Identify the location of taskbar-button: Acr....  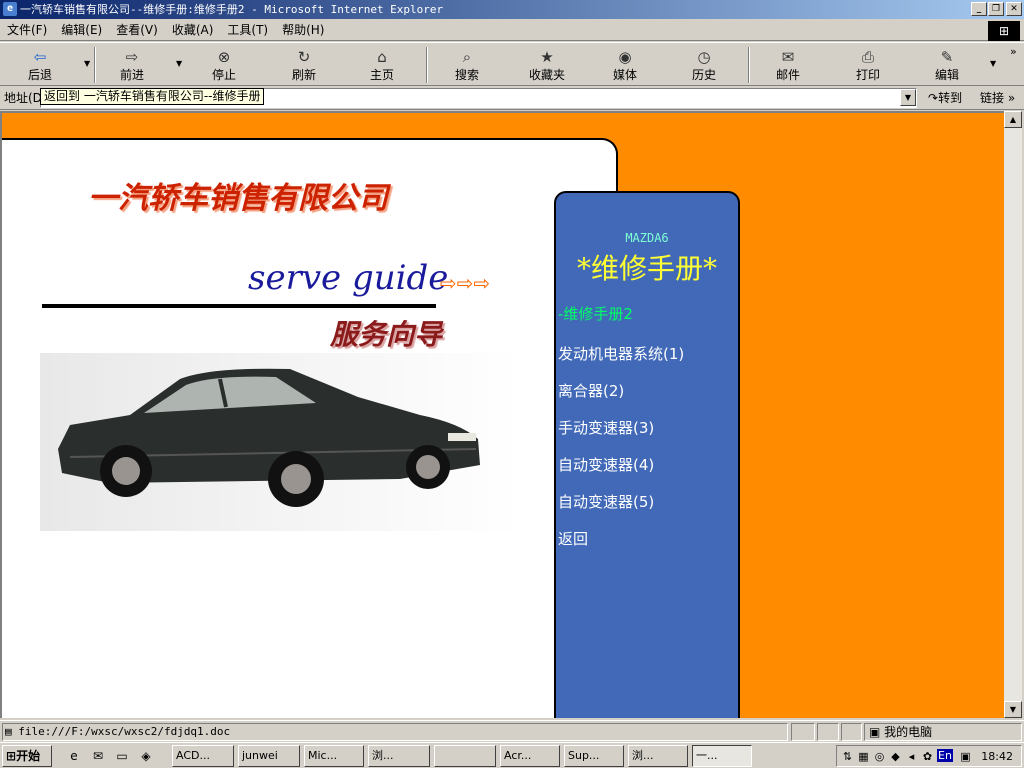
(530, 756).